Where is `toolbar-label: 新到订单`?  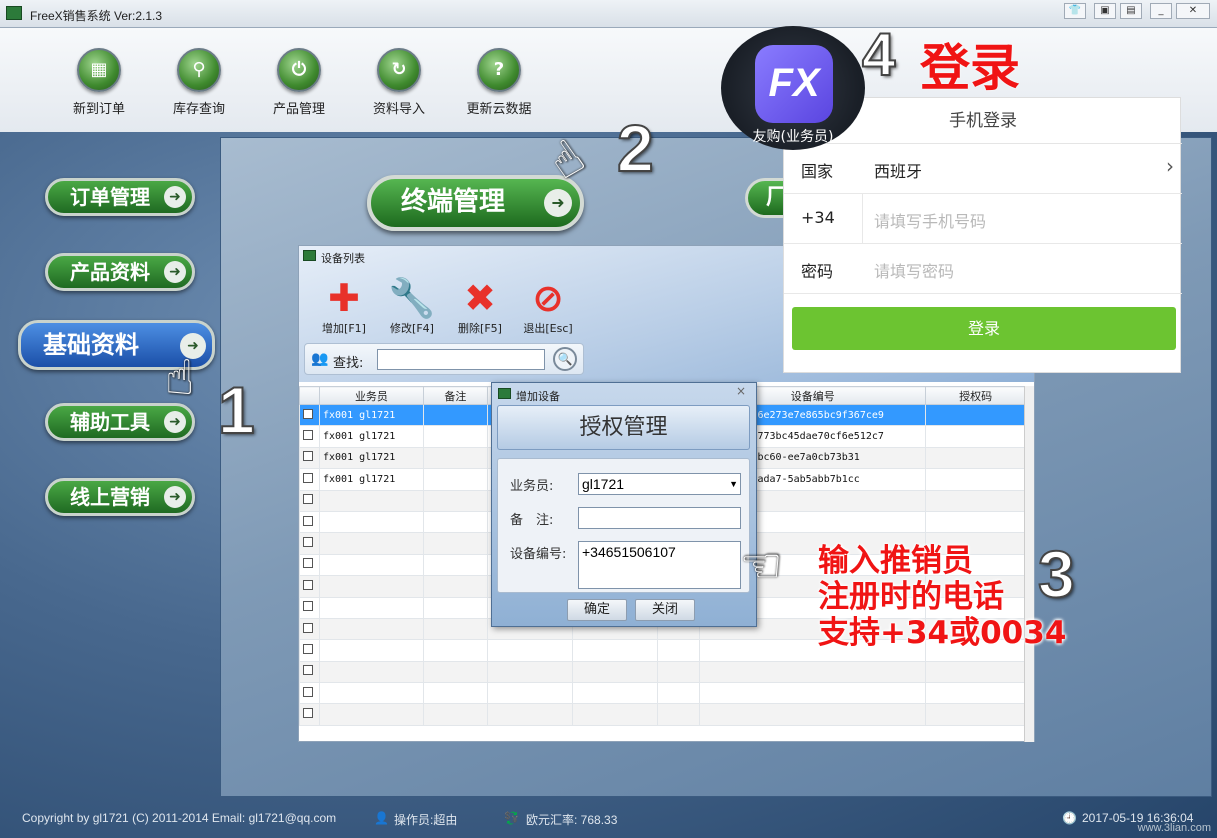 toolbar-label: 新到订单 is located at coordinates (98, 109).